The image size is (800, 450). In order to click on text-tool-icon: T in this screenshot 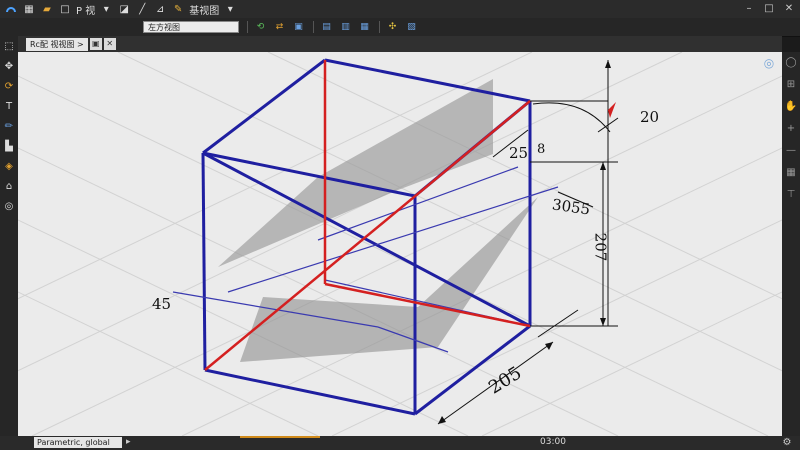, I will do `click(9, 106)`.